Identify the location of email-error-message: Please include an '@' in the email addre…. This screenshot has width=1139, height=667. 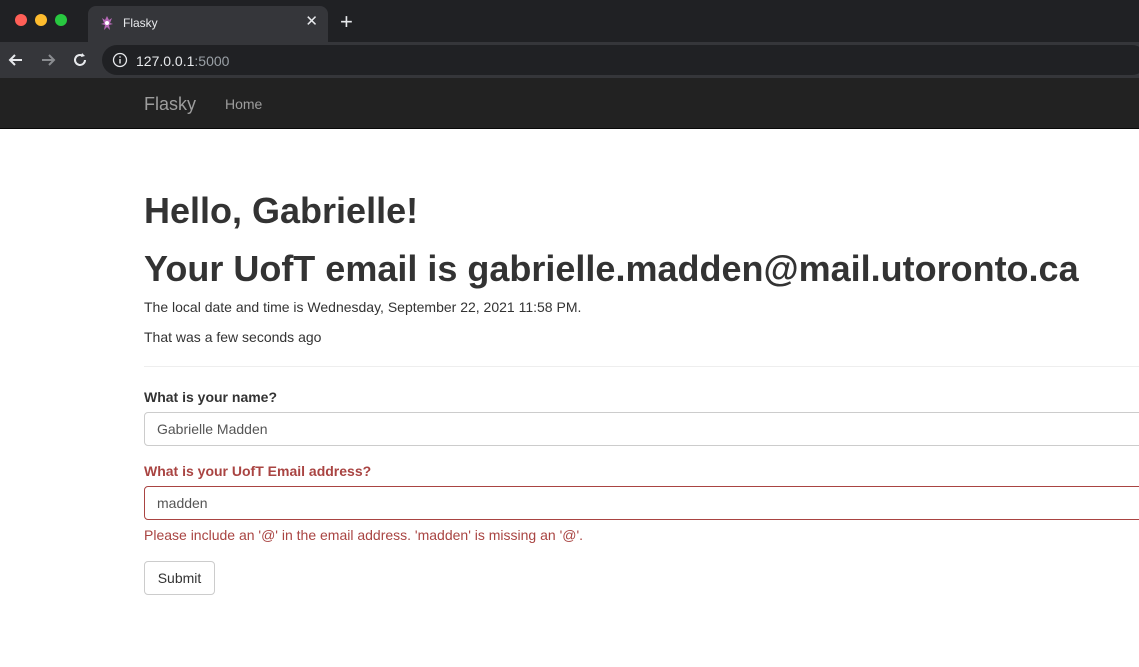
(364, 535).